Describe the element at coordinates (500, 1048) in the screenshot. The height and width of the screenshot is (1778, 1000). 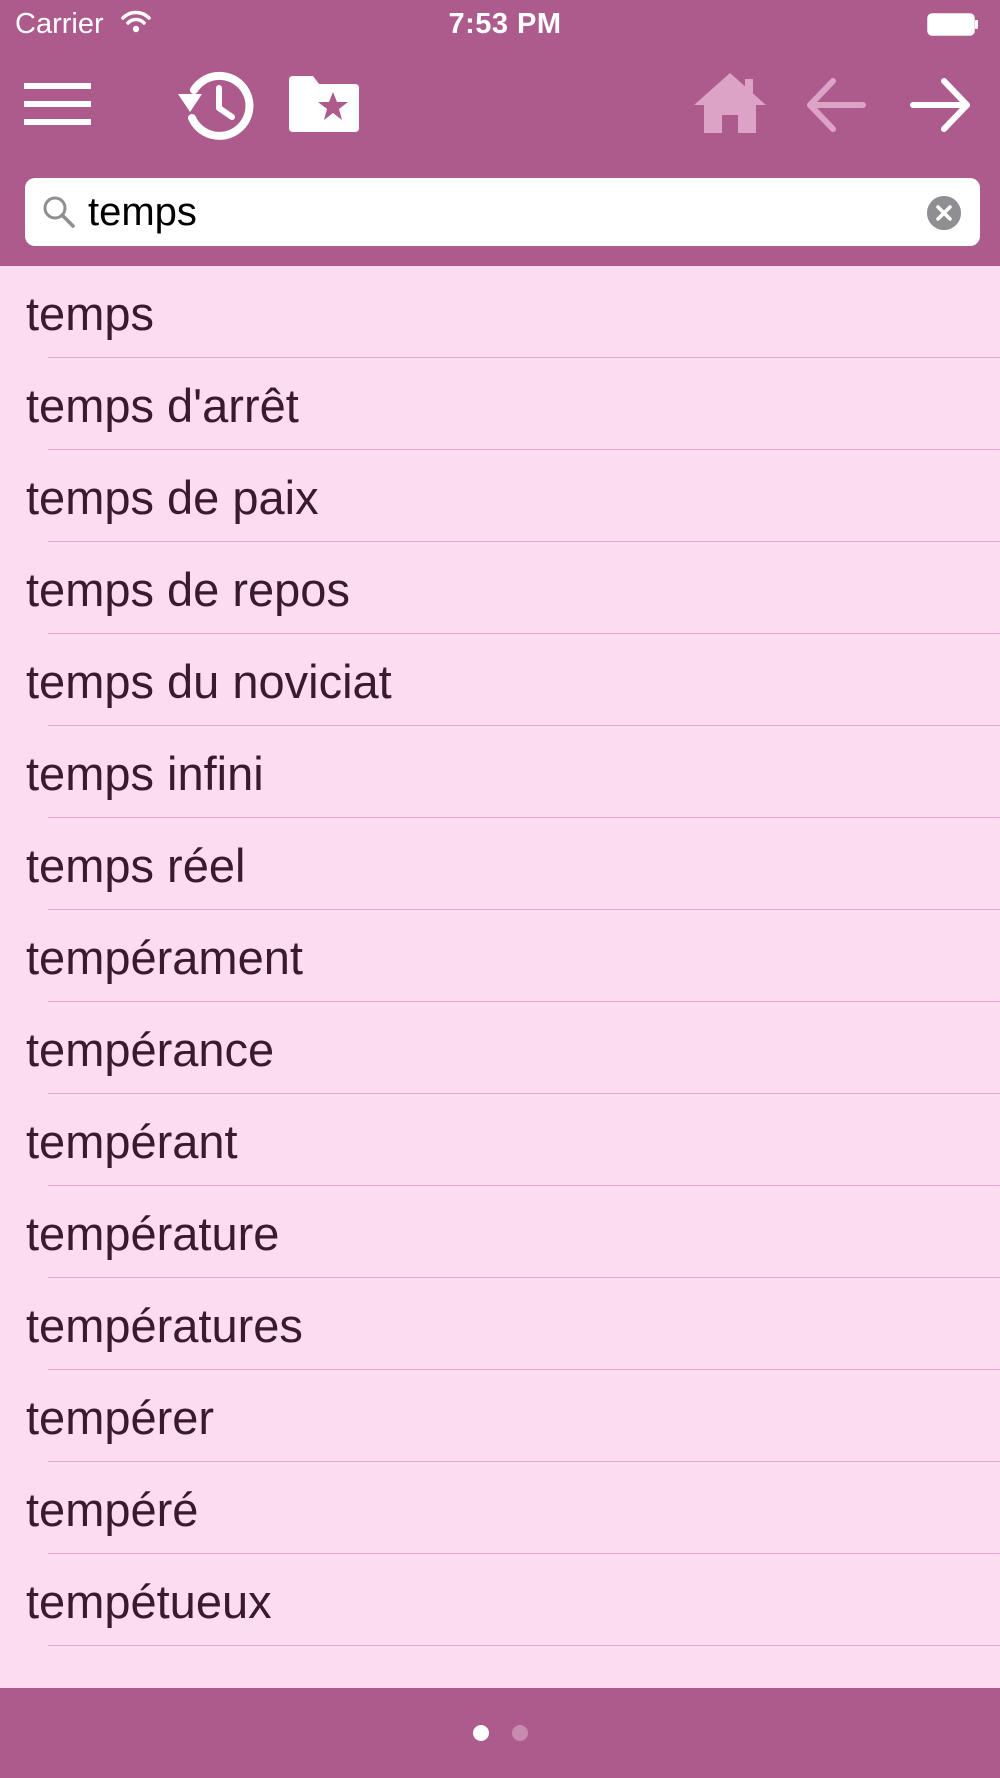
I see `list-item: tempérance` at that location.